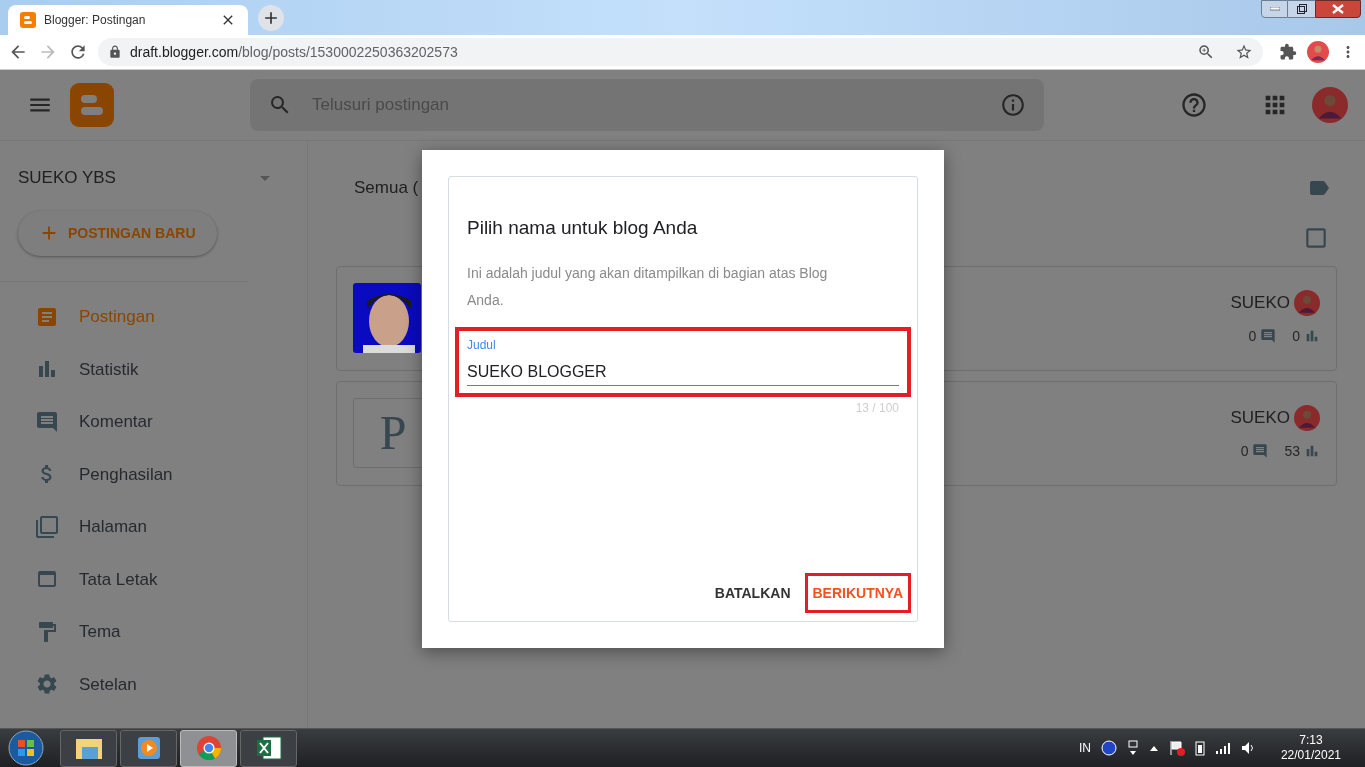  I want to click on dialog-title: Pilih nama untuk blog Anda, so click(583, 228).